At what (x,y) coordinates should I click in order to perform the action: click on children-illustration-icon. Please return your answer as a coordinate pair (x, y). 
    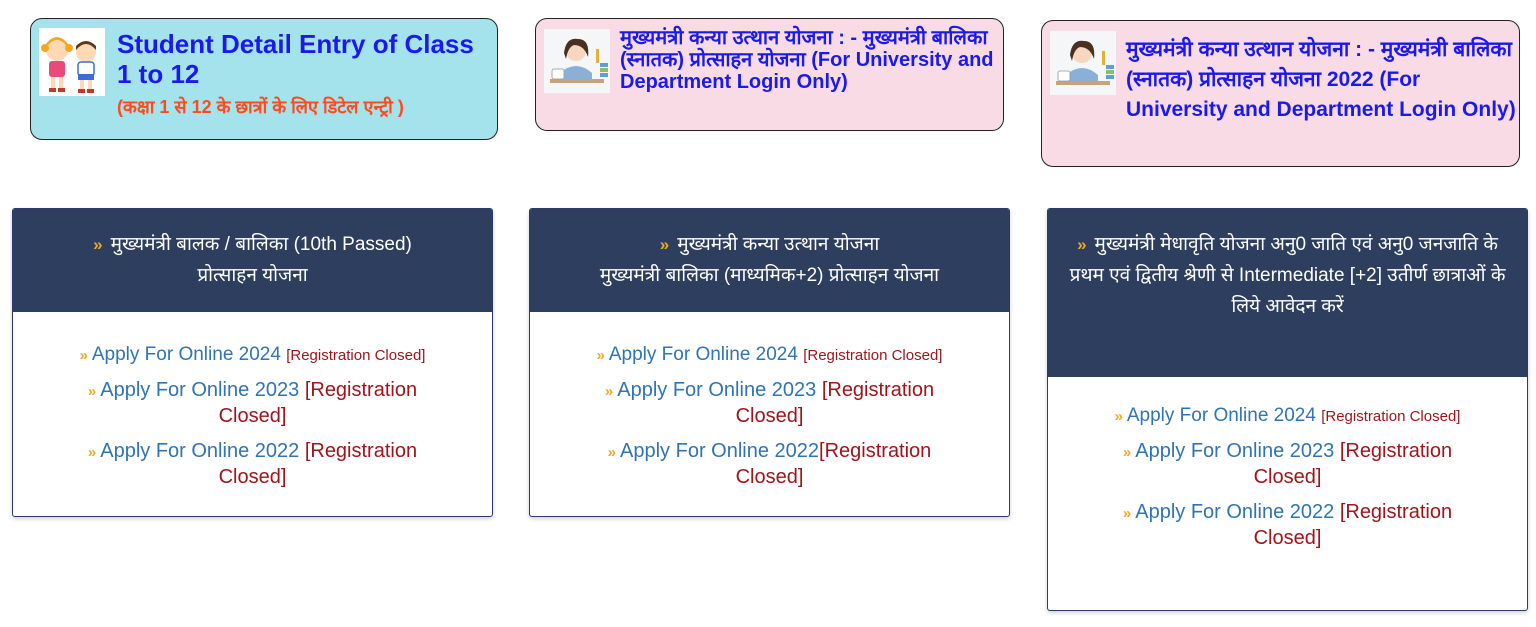
    Looking at the image, I should click on (72, 62).